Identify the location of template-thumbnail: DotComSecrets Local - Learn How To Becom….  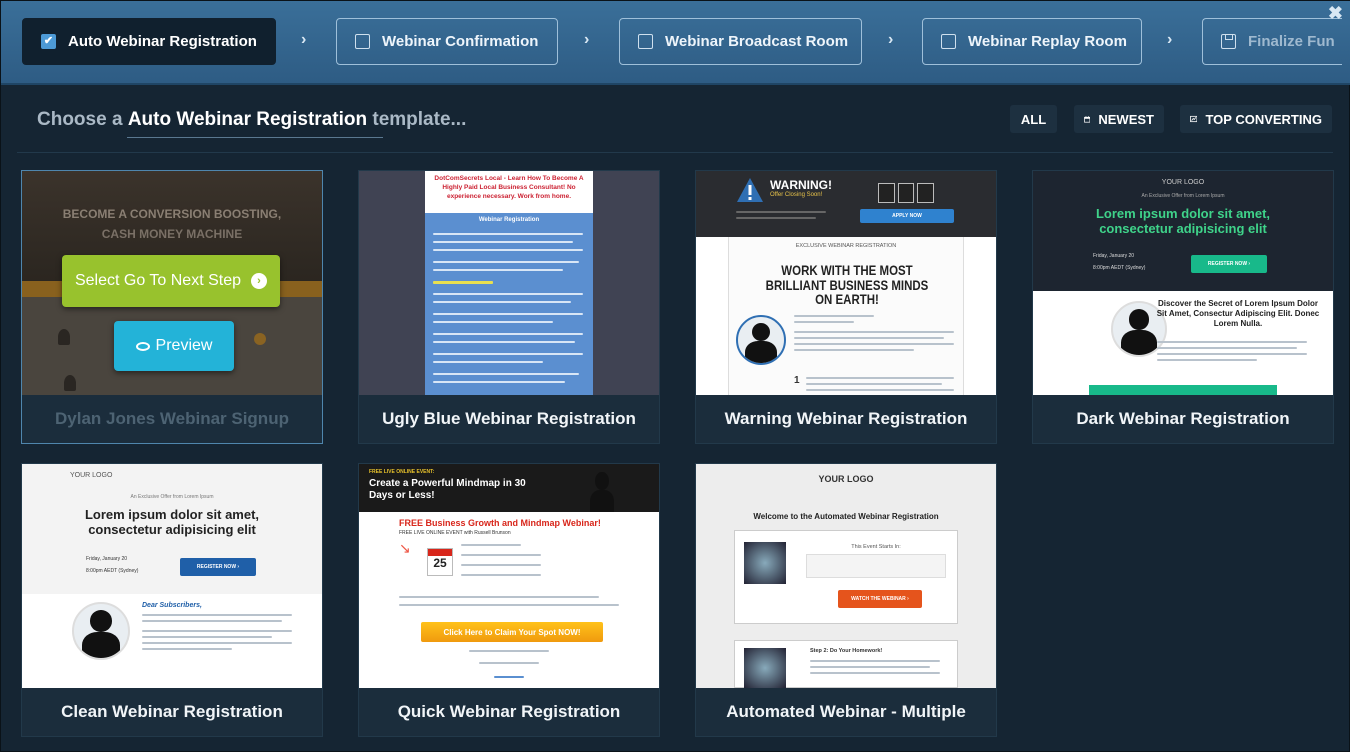
(509, 283).